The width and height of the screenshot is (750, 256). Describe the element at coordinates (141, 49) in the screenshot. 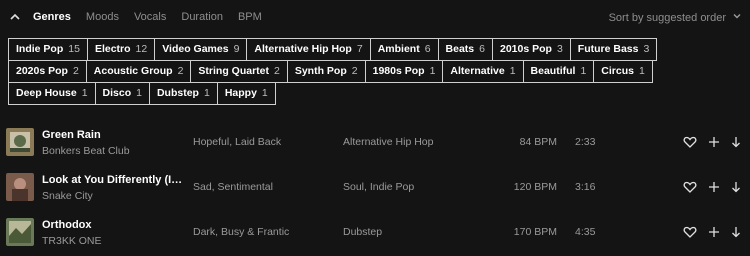

I see `genre-chip-count: 12` at that location.